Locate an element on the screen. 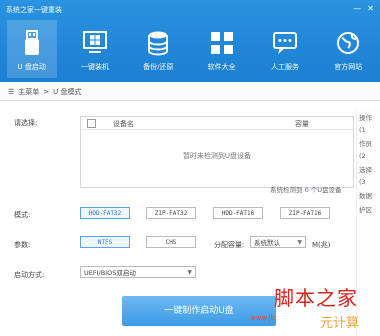 The width and height of the screenshot is (380, 336). nav-backup-restore: 备份/还原 is located at coordinates (158, 49).